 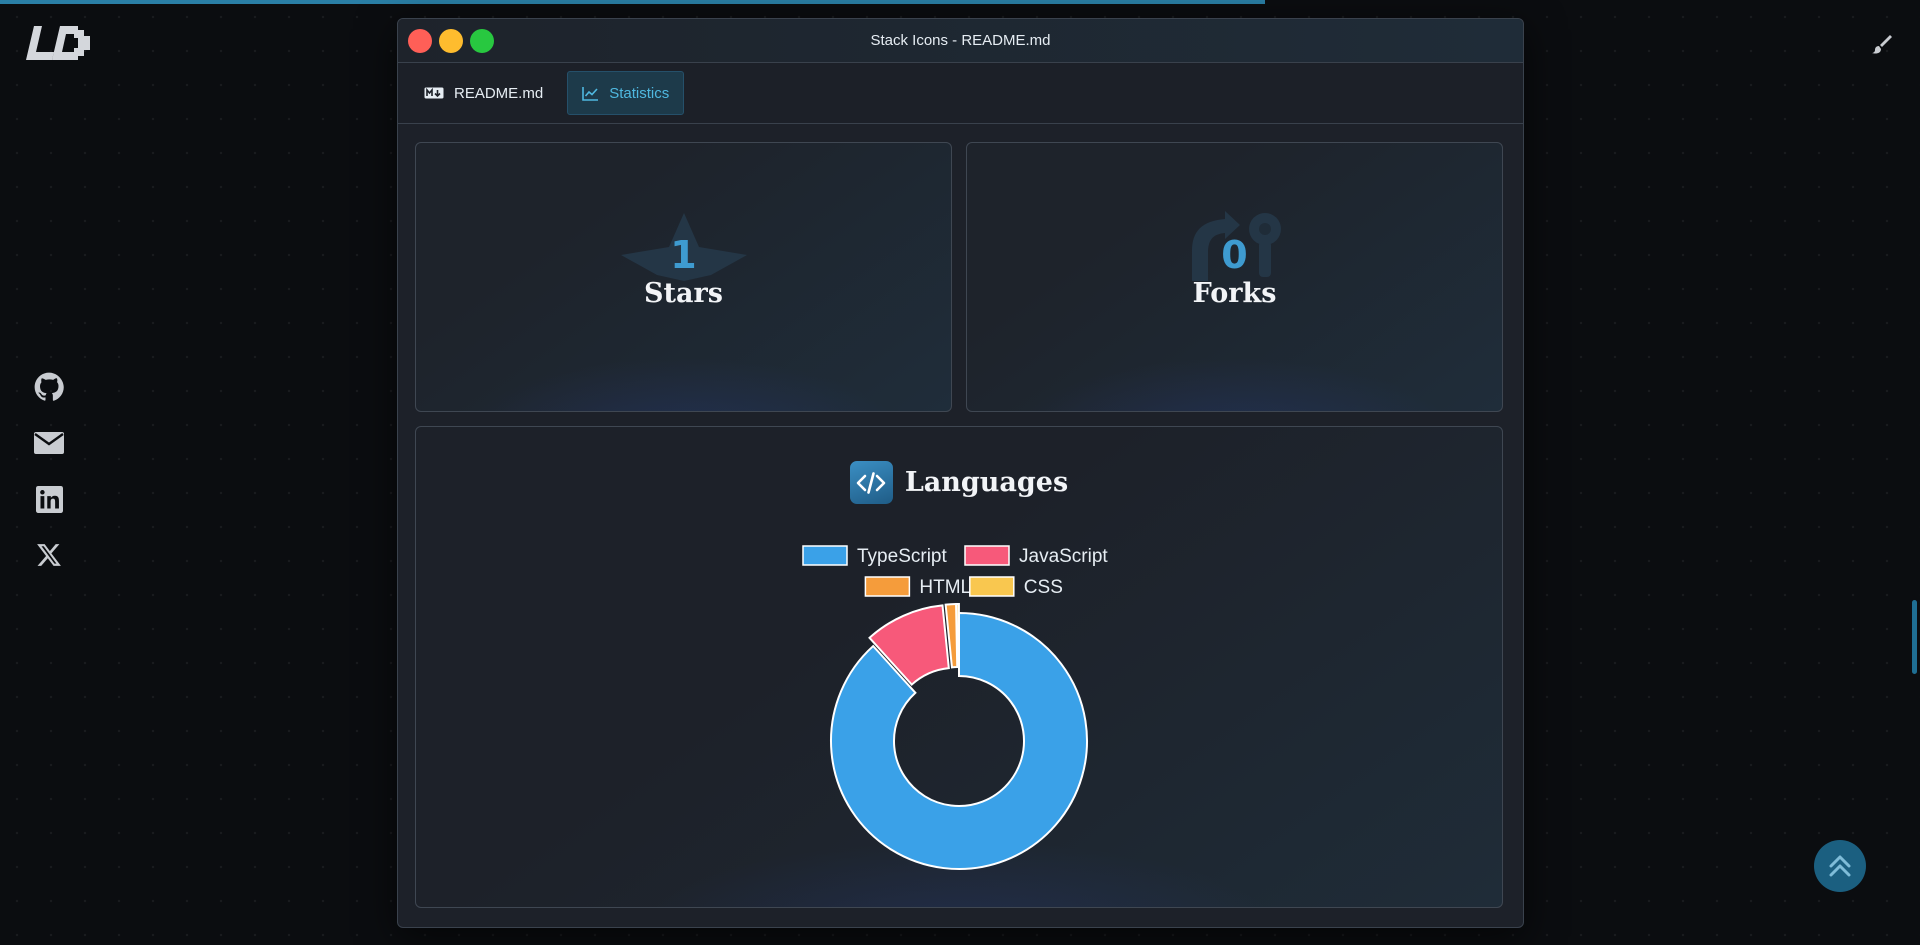 What do you see at coordinates (1234, 255) in the screenshot?
I see `forks-count: 0` at bounding box center [1234, 255].